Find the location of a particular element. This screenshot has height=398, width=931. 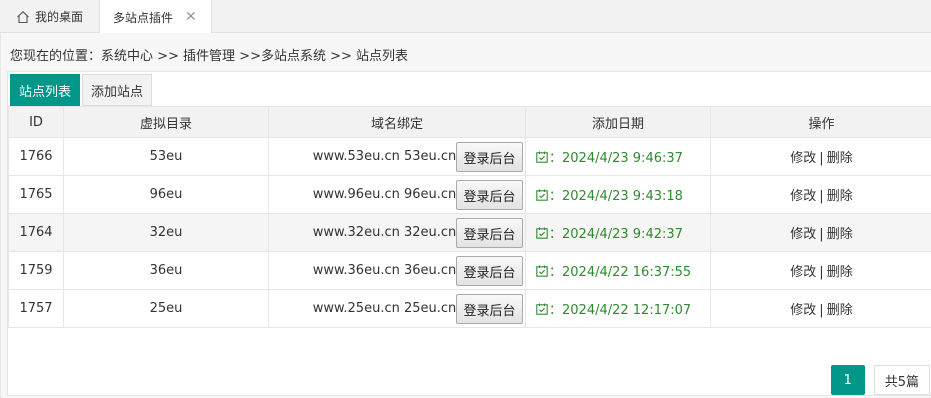

date-text: ：2024/4/22 16:37:55 is located at coordinates (620, 272).